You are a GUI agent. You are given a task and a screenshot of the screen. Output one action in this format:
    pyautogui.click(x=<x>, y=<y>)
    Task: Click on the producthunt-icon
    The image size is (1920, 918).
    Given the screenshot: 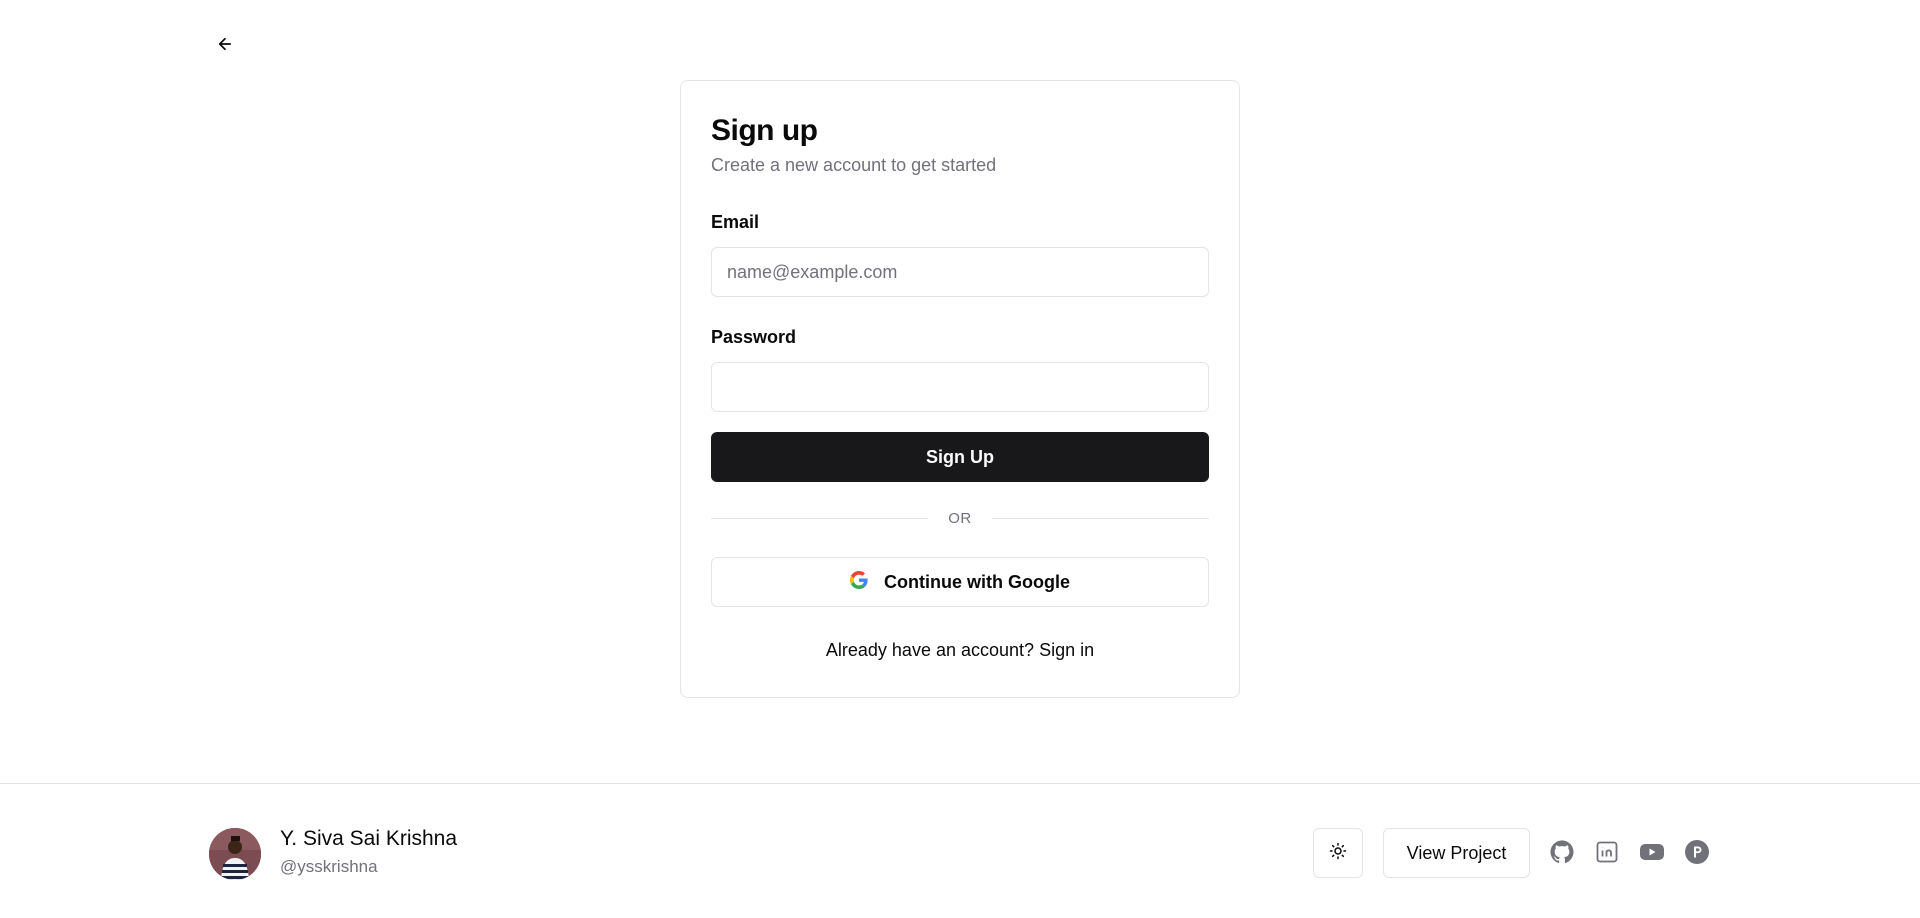 What is the action you would take?
    pyautogui.click(x=1697, y=854)
    